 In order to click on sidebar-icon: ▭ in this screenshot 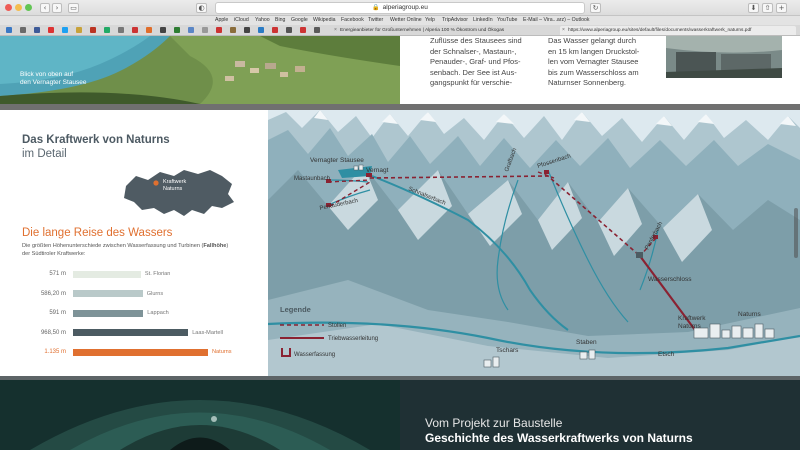, I will do `click(73, 8)`.